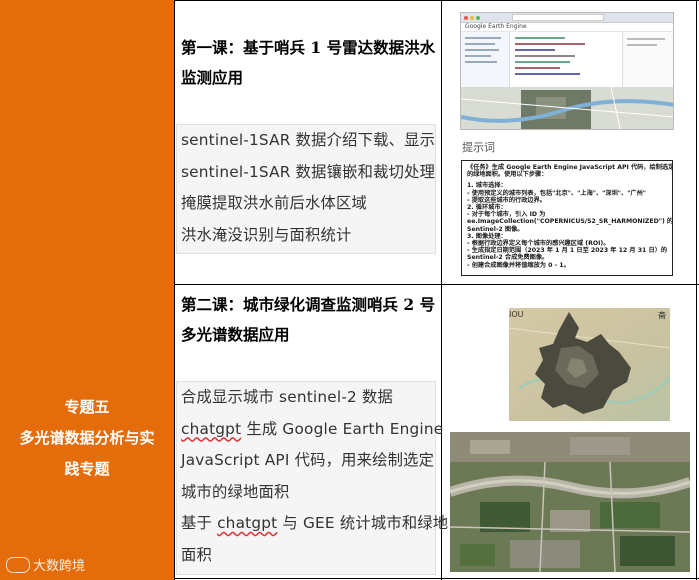  What do you see at coordinates (266, 234) in the screenshot?
I see `lesson1-item: 洪水淹没识别与面积统计` at bounding box center [266, 234].